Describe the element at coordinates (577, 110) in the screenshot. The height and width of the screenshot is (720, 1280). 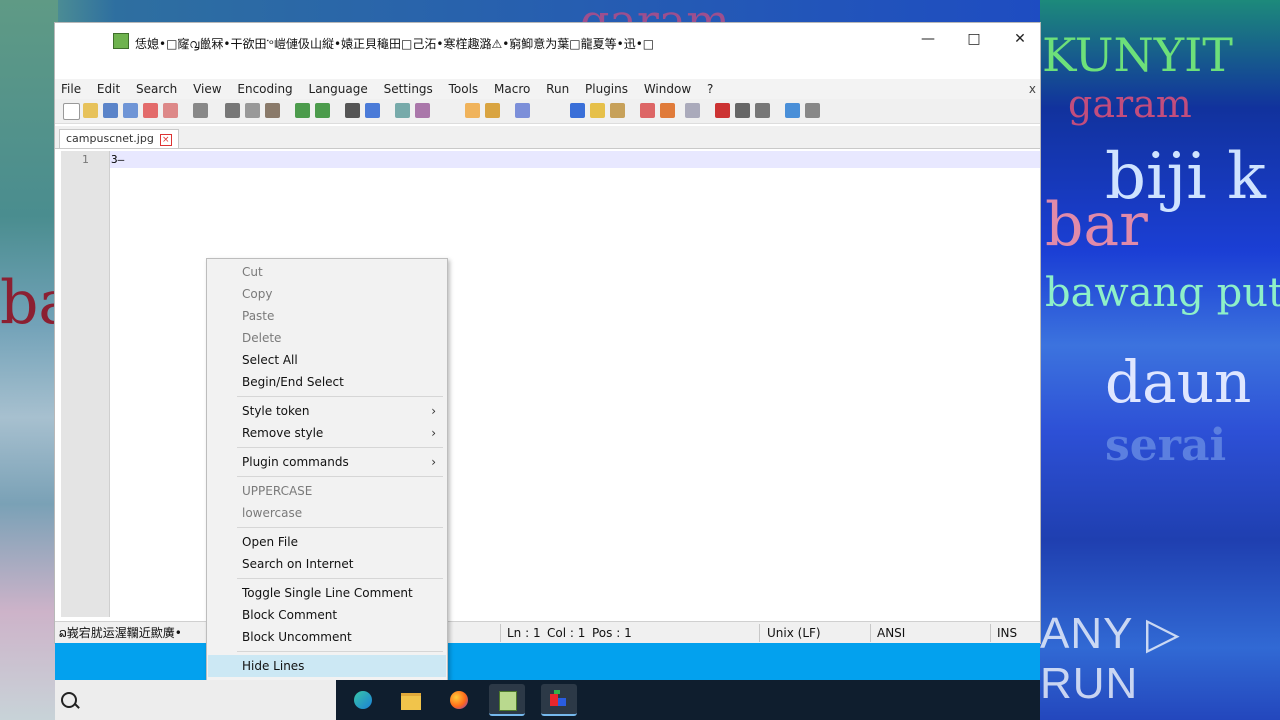
I see `indent-guide-icon` at that location.